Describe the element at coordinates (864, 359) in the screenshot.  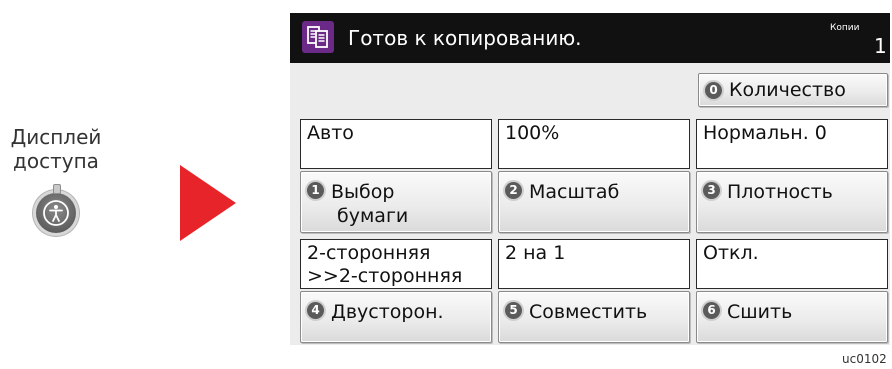
I see `figure-code: uc0102` at that location.